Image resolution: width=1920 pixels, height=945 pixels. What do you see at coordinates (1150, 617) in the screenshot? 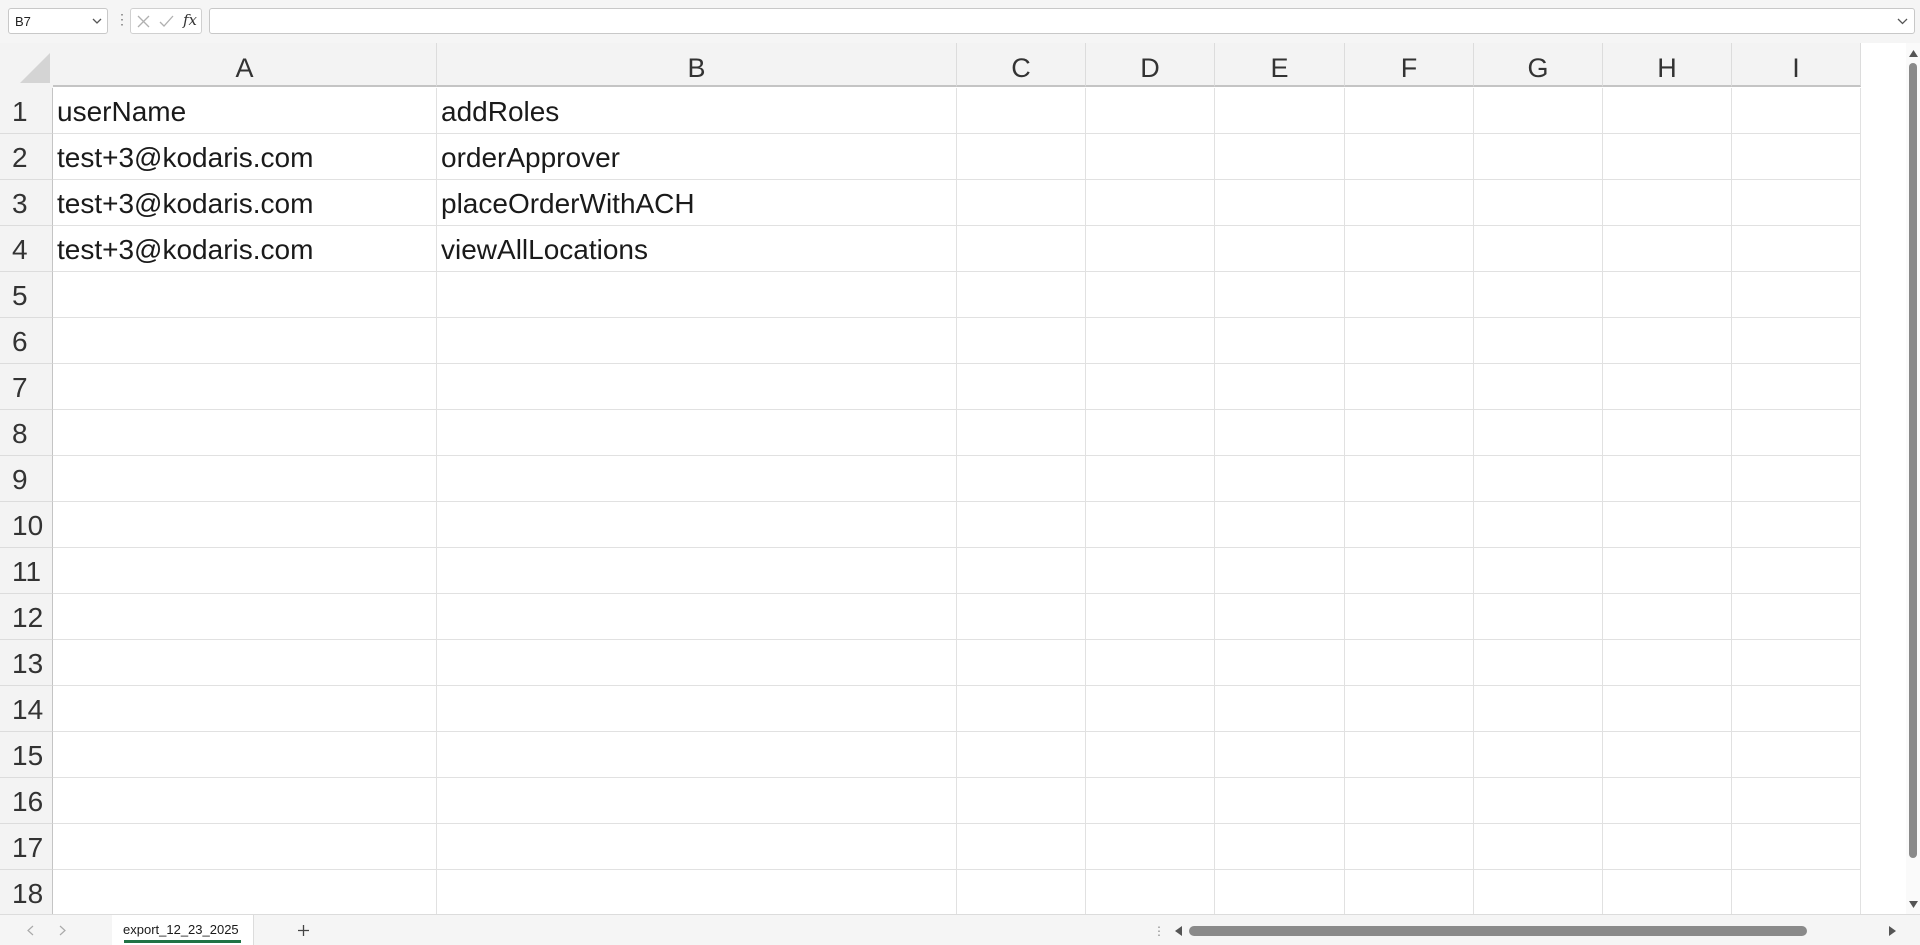
I see `cell-d12` at bounding box center [1150, 617].